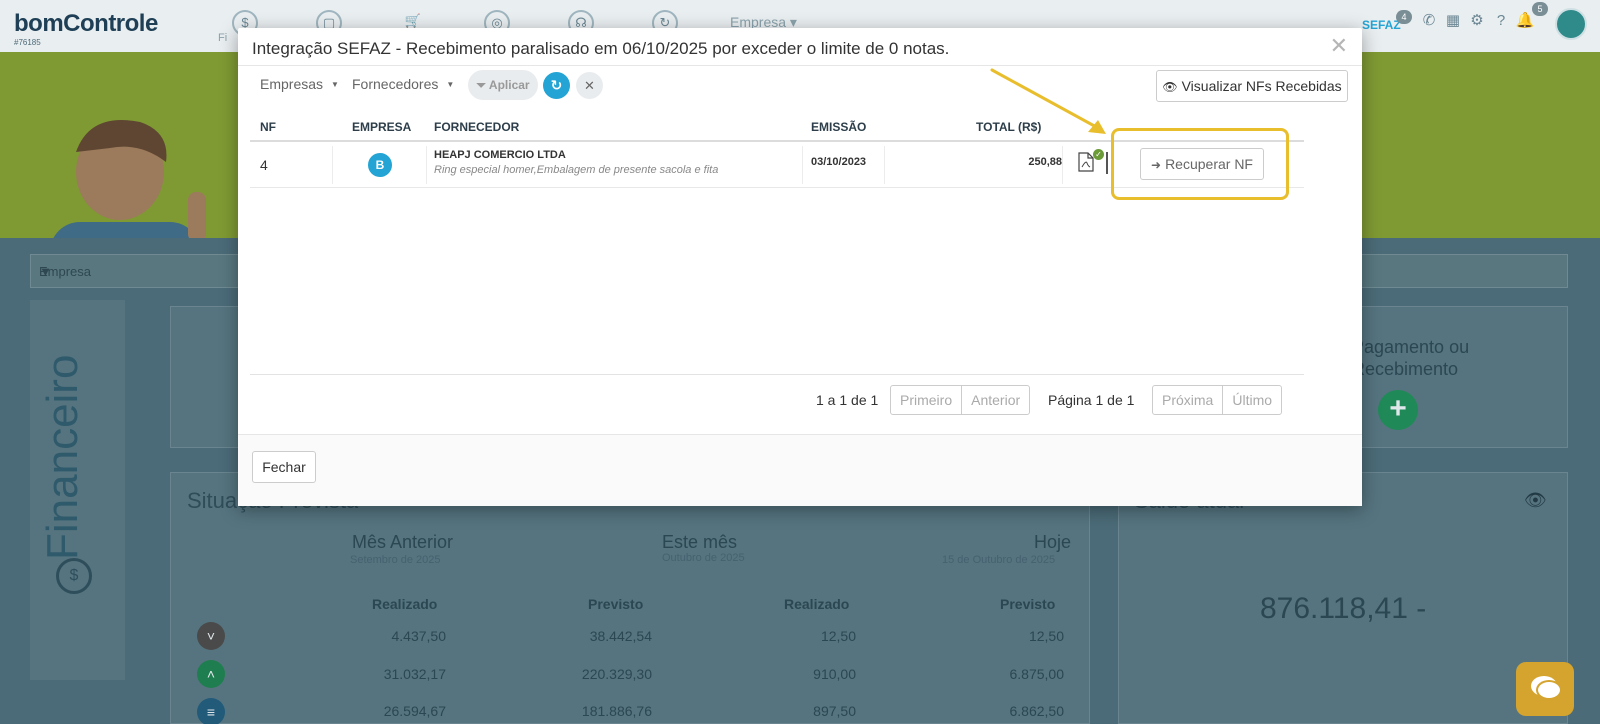  What do you see at coordinates (999, 560) in the screenshot?
I see `period-today-sub: 15 de Outubro de 2025` at bounding box center [999, 560].